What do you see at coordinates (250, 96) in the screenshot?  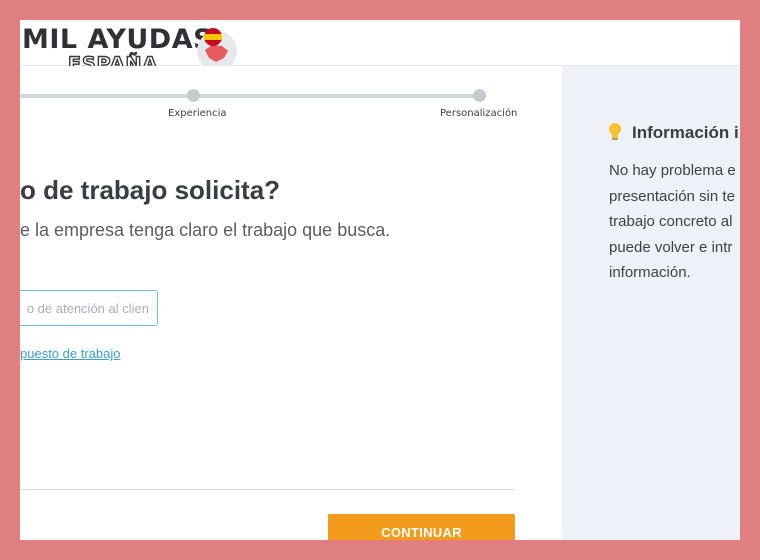 I see `progress-track` at bounding box center [250, 96].